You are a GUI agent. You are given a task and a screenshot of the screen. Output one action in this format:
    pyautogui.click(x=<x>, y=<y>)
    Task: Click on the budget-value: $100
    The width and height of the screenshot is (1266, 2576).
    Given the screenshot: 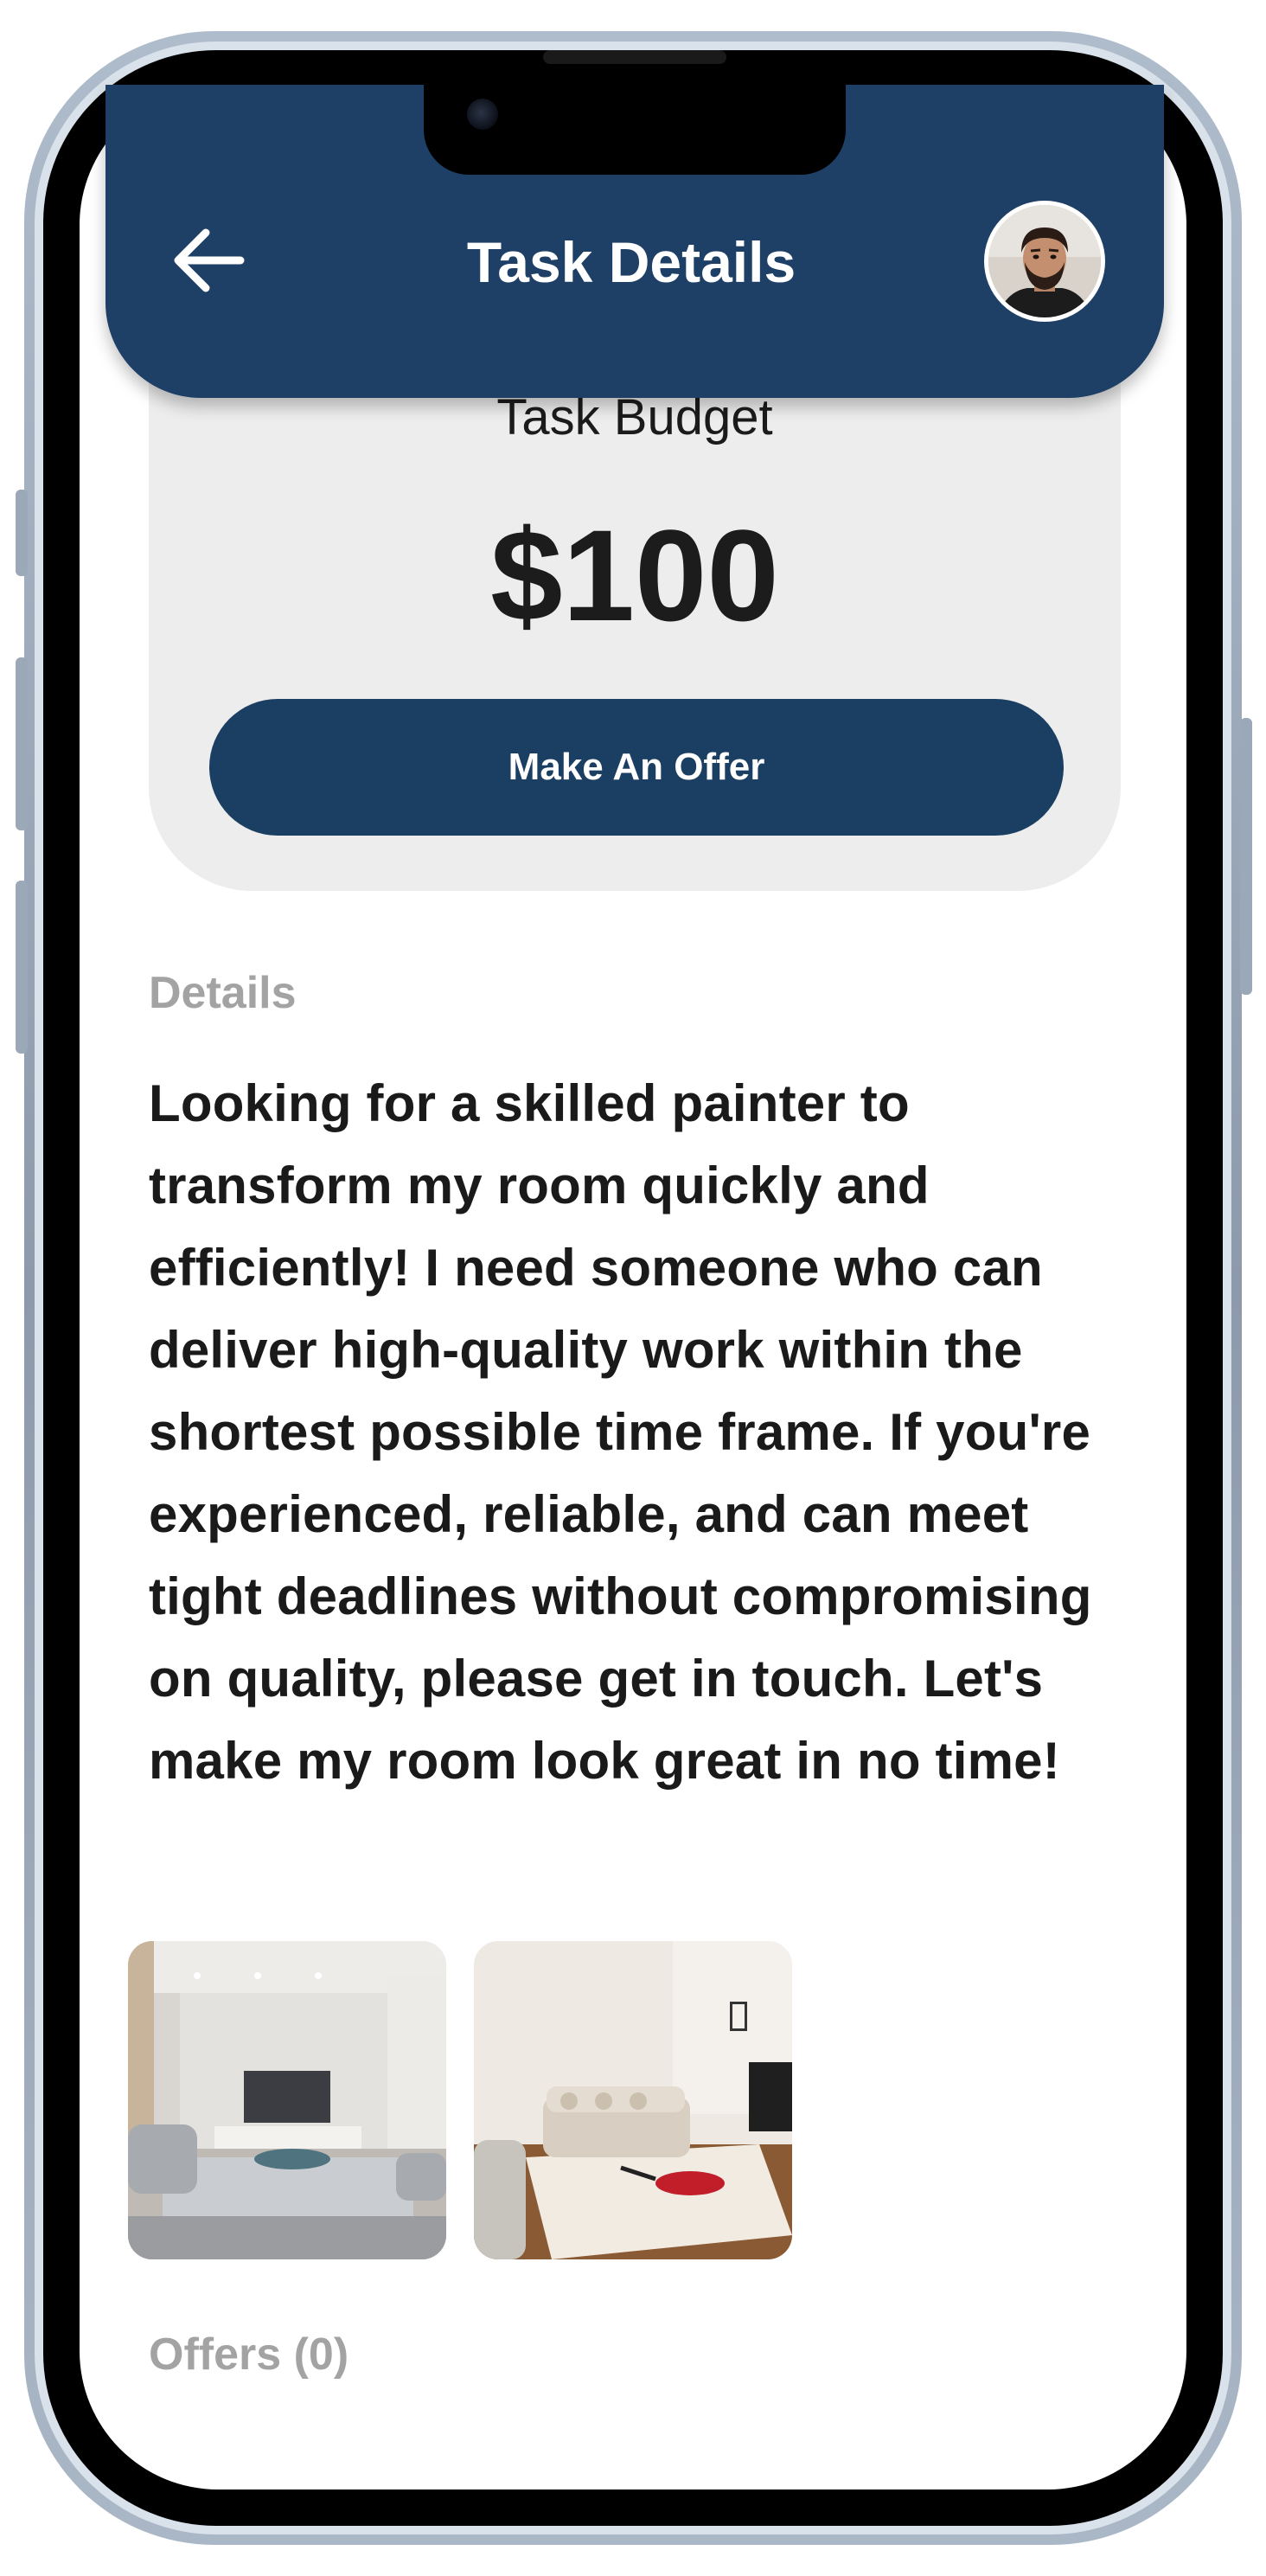 What is the action you would take?
    pyautogui.click(x=634, y=575)
    